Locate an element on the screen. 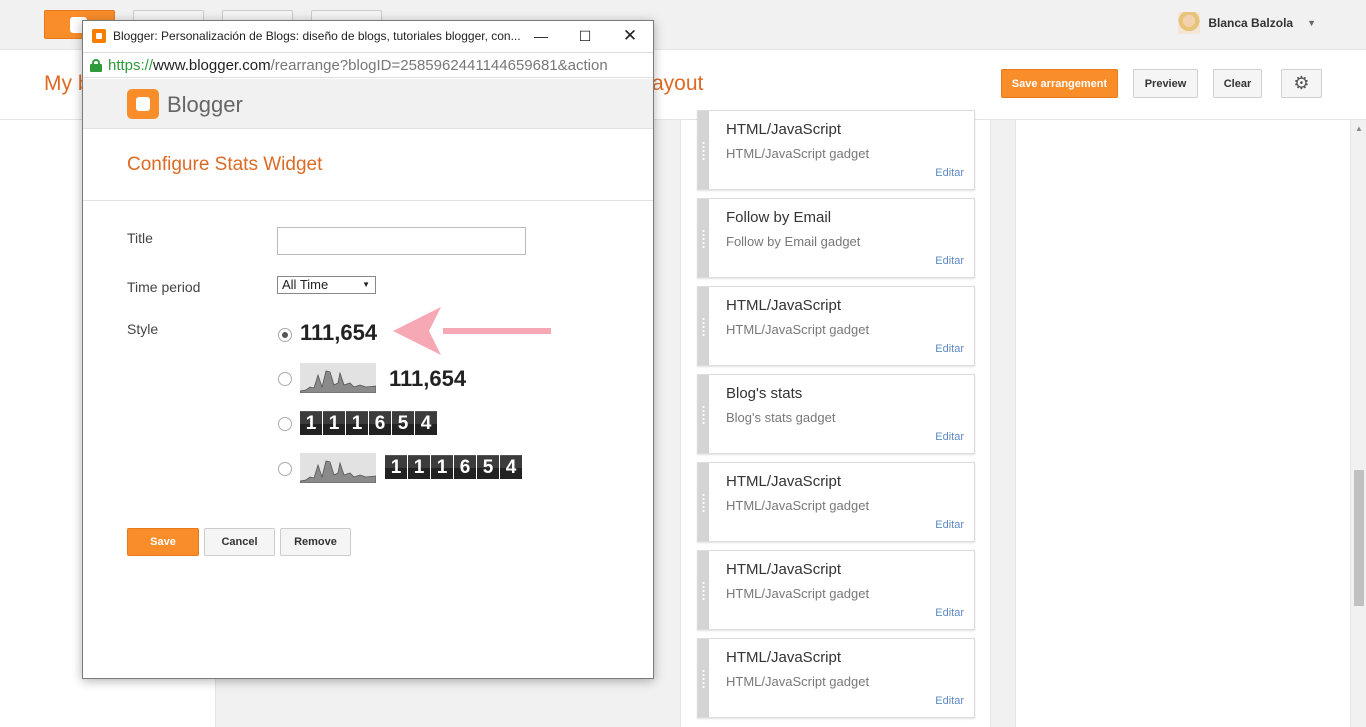 The image size is (1366, 727). lock-icon is located at coordinates (96, 65).